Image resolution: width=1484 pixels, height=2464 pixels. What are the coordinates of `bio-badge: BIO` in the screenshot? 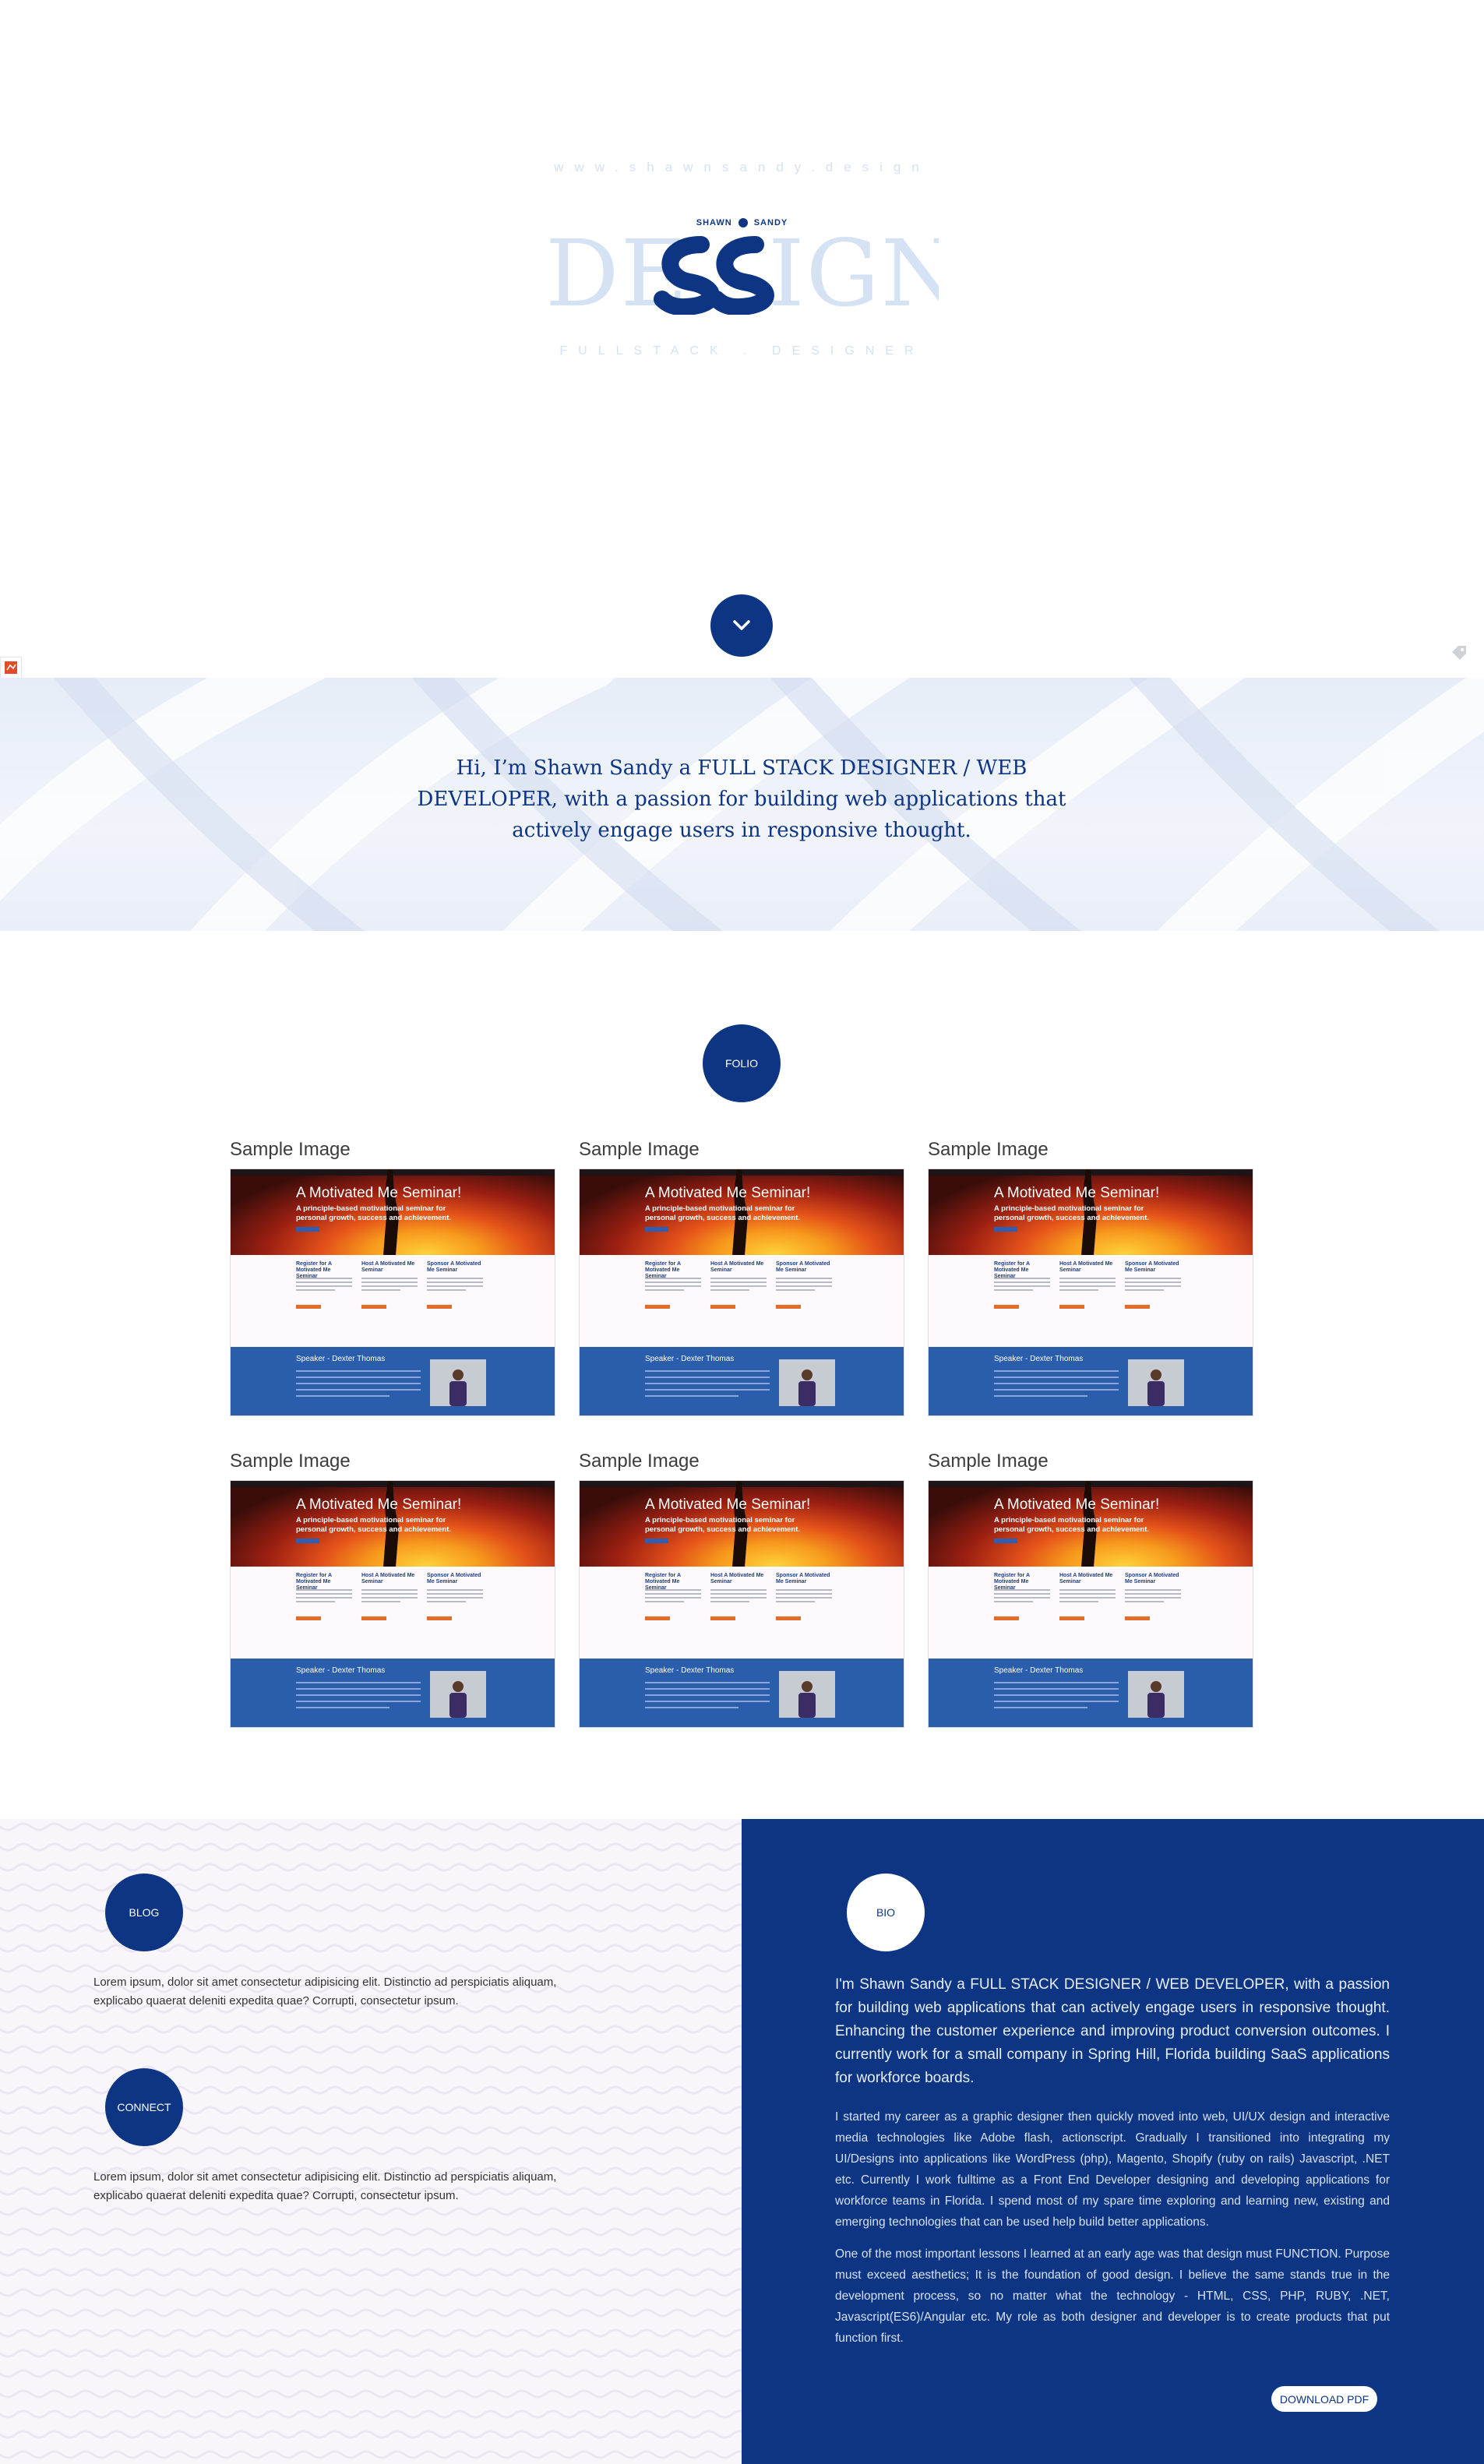 It's located at (886, 1912).